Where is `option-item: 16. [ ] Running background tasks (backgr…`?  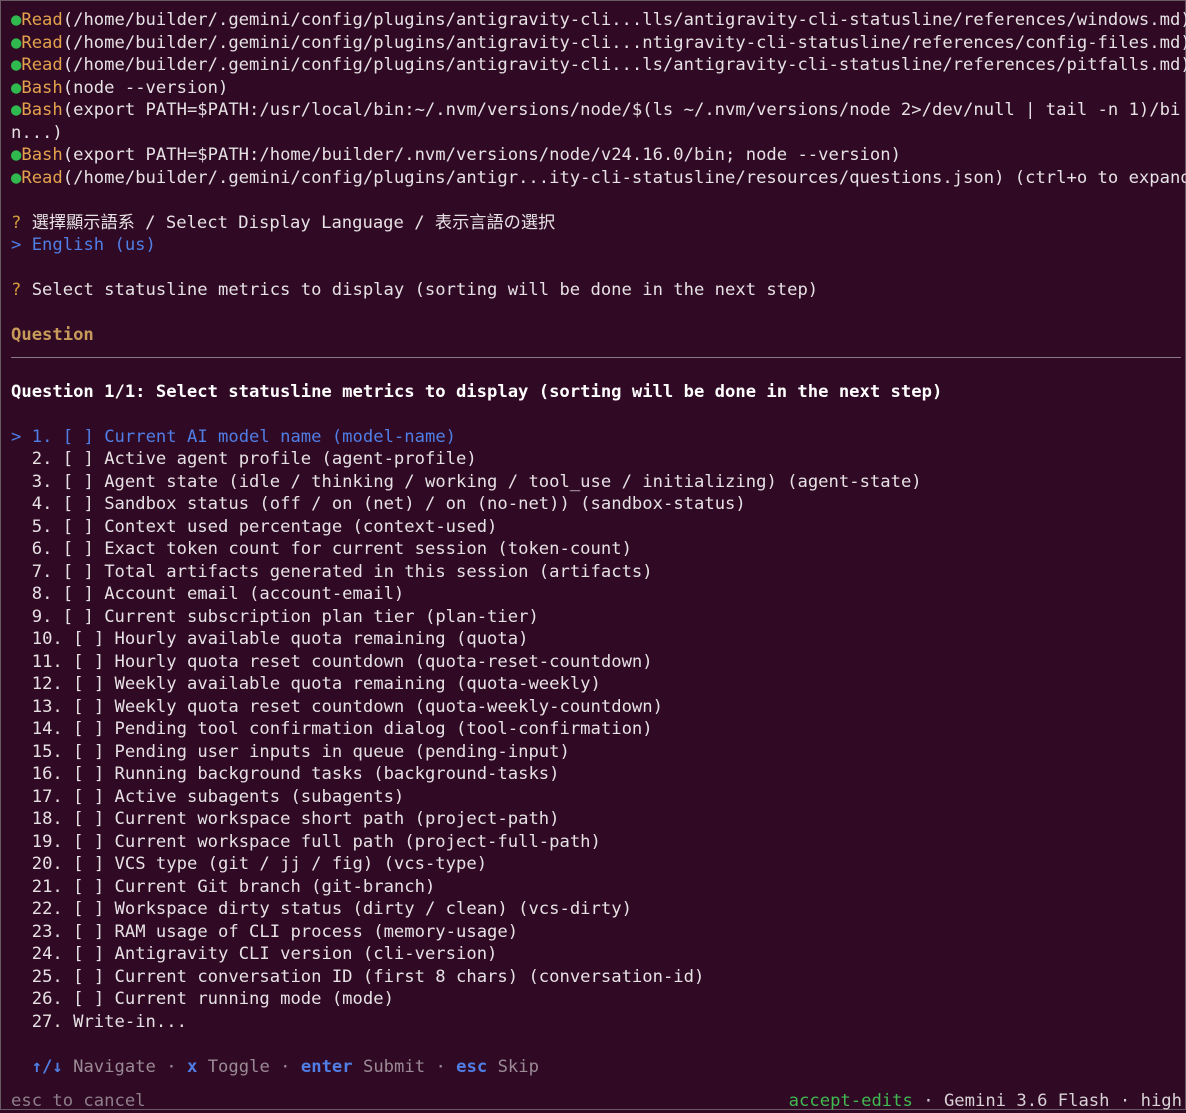
option-item: 16. [ ] Running background tasks (backgr… is located at coordinates (596, 774).